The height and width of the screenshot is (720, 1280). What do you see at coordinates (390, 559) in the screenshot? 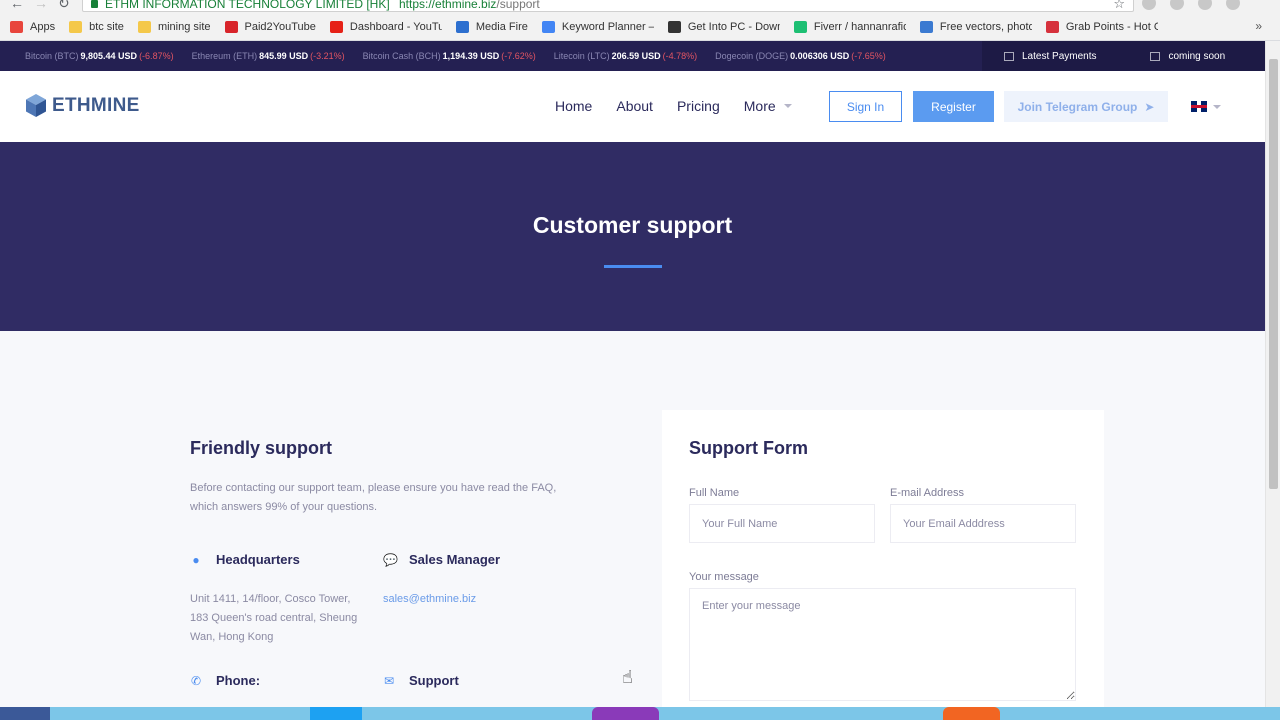
I see `chat-bubble-icon: 💬` at bounding box center [390, 559].